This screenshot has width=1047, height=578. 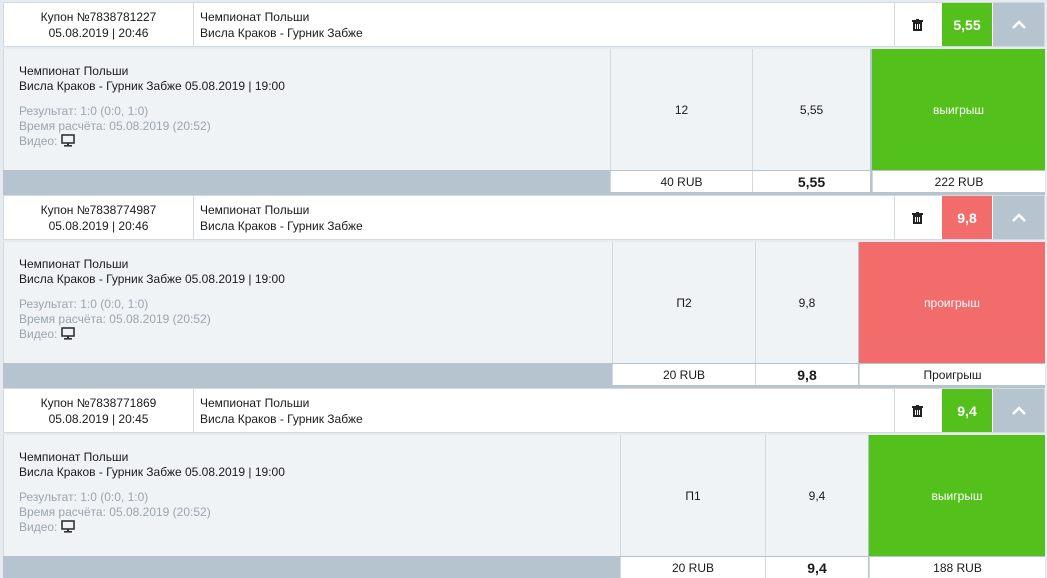 What do you see at coordinates (98, 210) in the screenshot?
I see `coupon-number: Купон №7838774987` at bounding box center [98, 210].